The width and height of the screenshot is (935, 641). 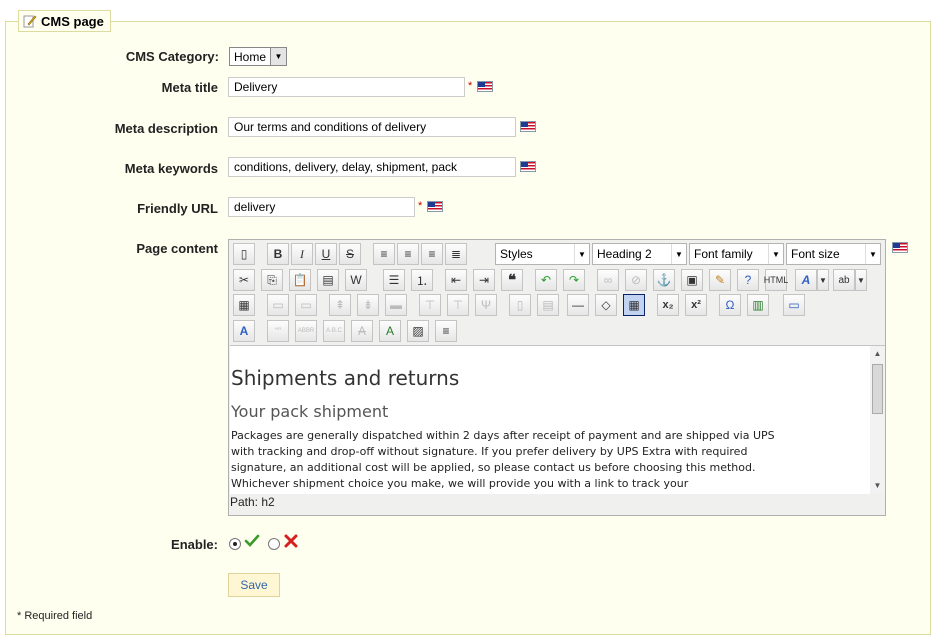 I want to click on align-center-icon: ≡, so click(x=408, y=254).